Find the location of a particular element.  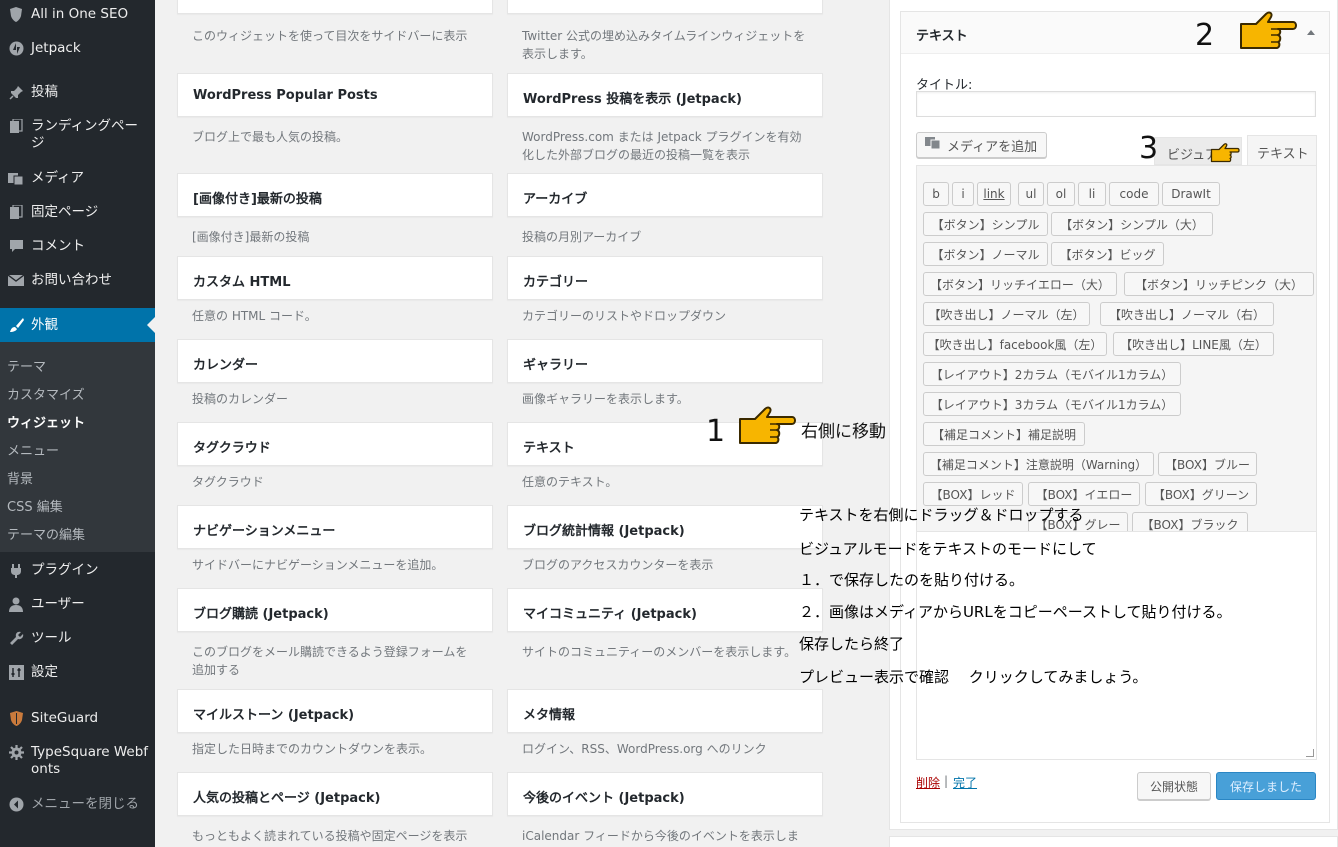

widget-item: 今後のイベント (Jetpack) is located at coordinates (665, 794).